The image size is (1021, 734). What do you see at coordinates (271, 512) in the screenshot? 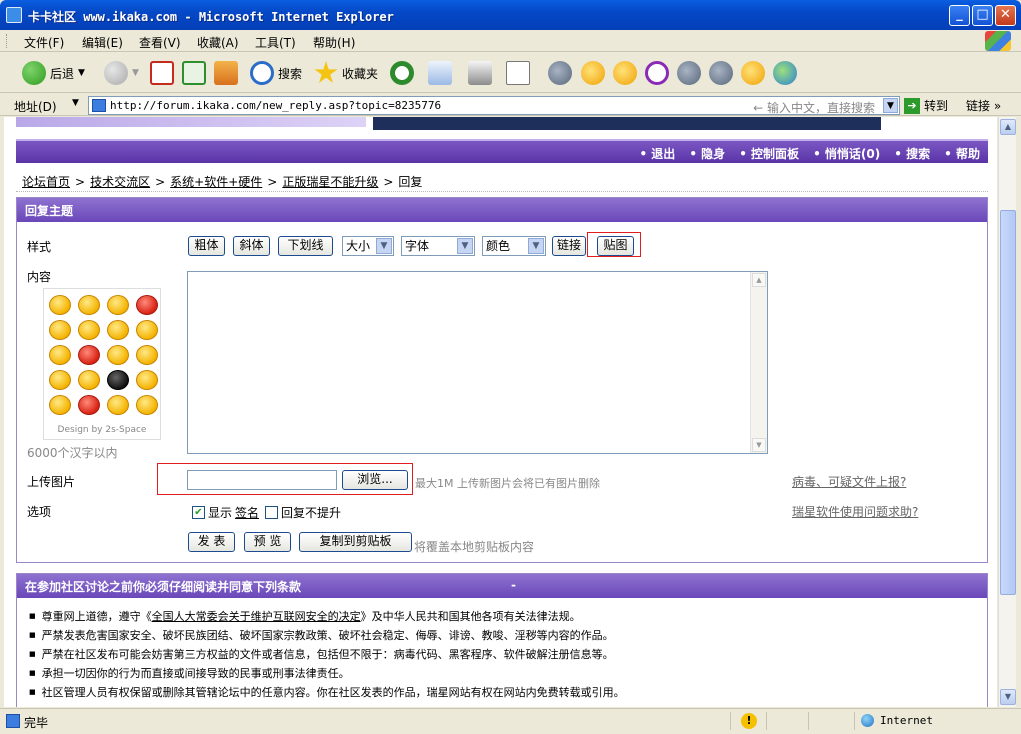
I see `no-bump-checkbox` at bounding box center [271, 512].